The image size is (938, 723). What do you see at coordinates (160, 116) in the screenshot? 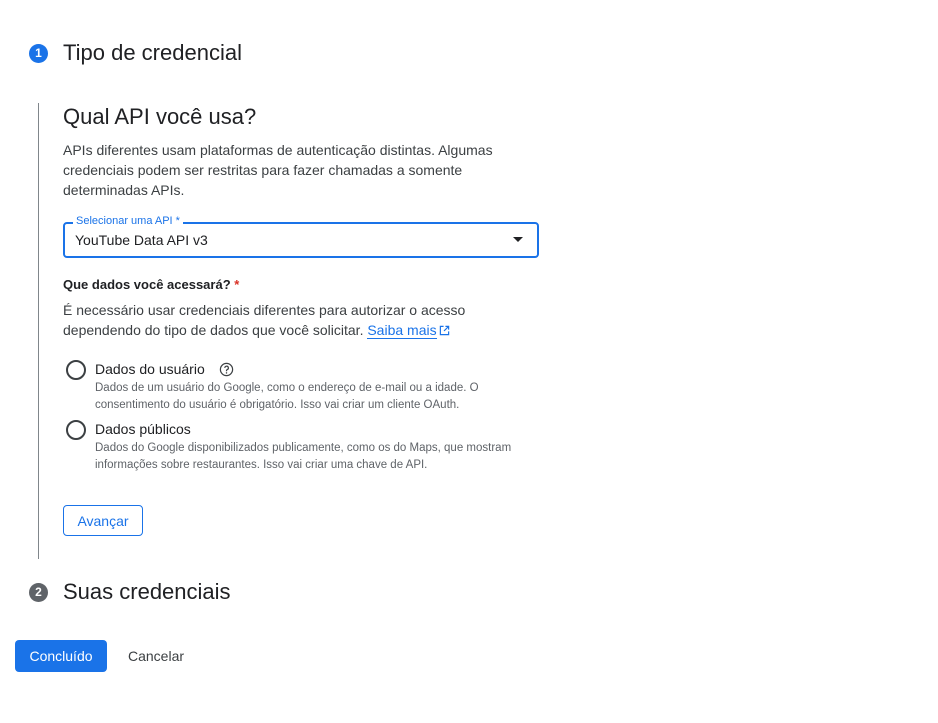
I see `api-section-title: Qual API você usa?` at bounding box center [160, 116].